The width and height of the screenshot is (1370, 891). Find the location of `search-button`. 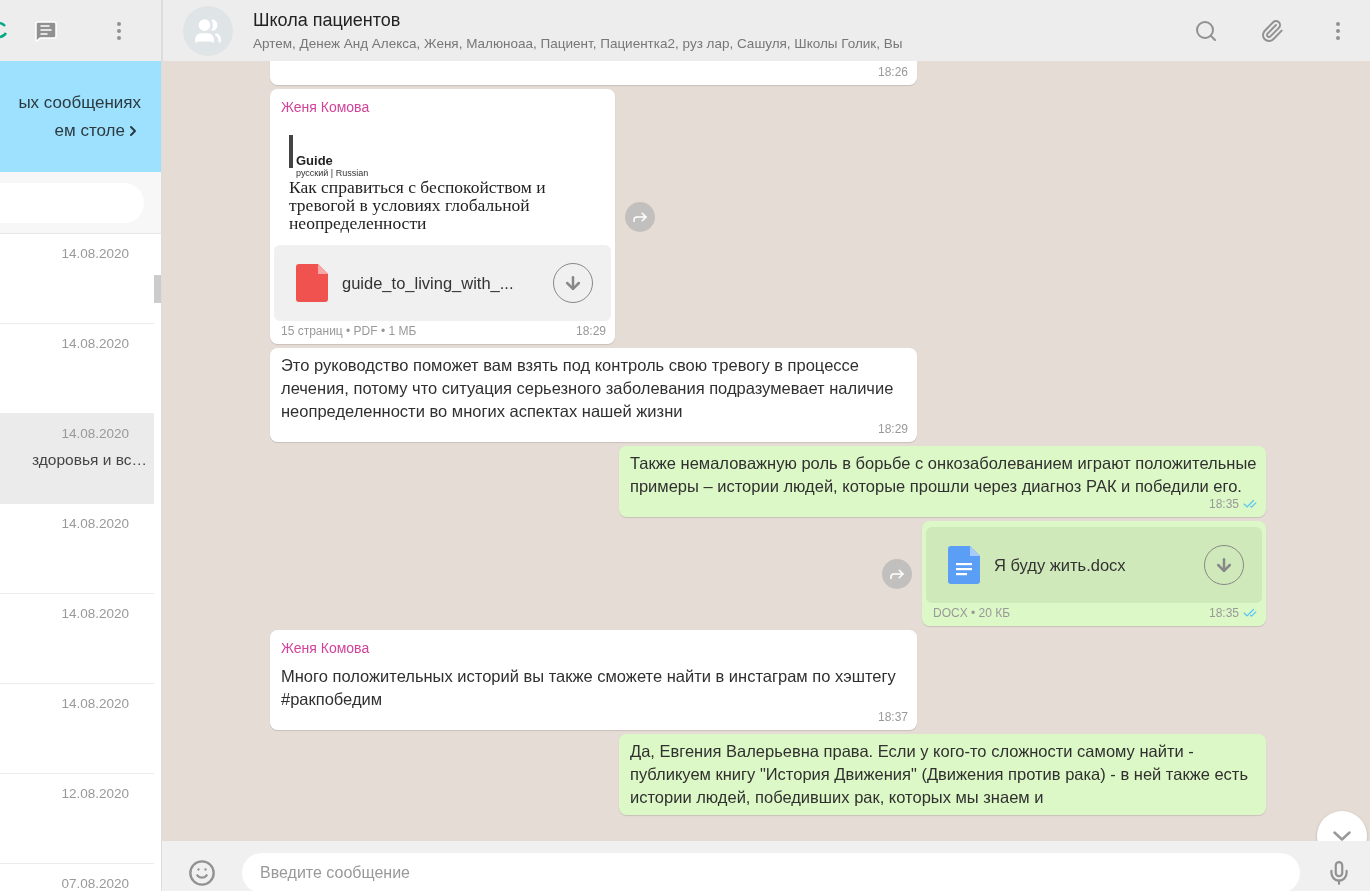

search-button is located at coordinates (1206, 30).